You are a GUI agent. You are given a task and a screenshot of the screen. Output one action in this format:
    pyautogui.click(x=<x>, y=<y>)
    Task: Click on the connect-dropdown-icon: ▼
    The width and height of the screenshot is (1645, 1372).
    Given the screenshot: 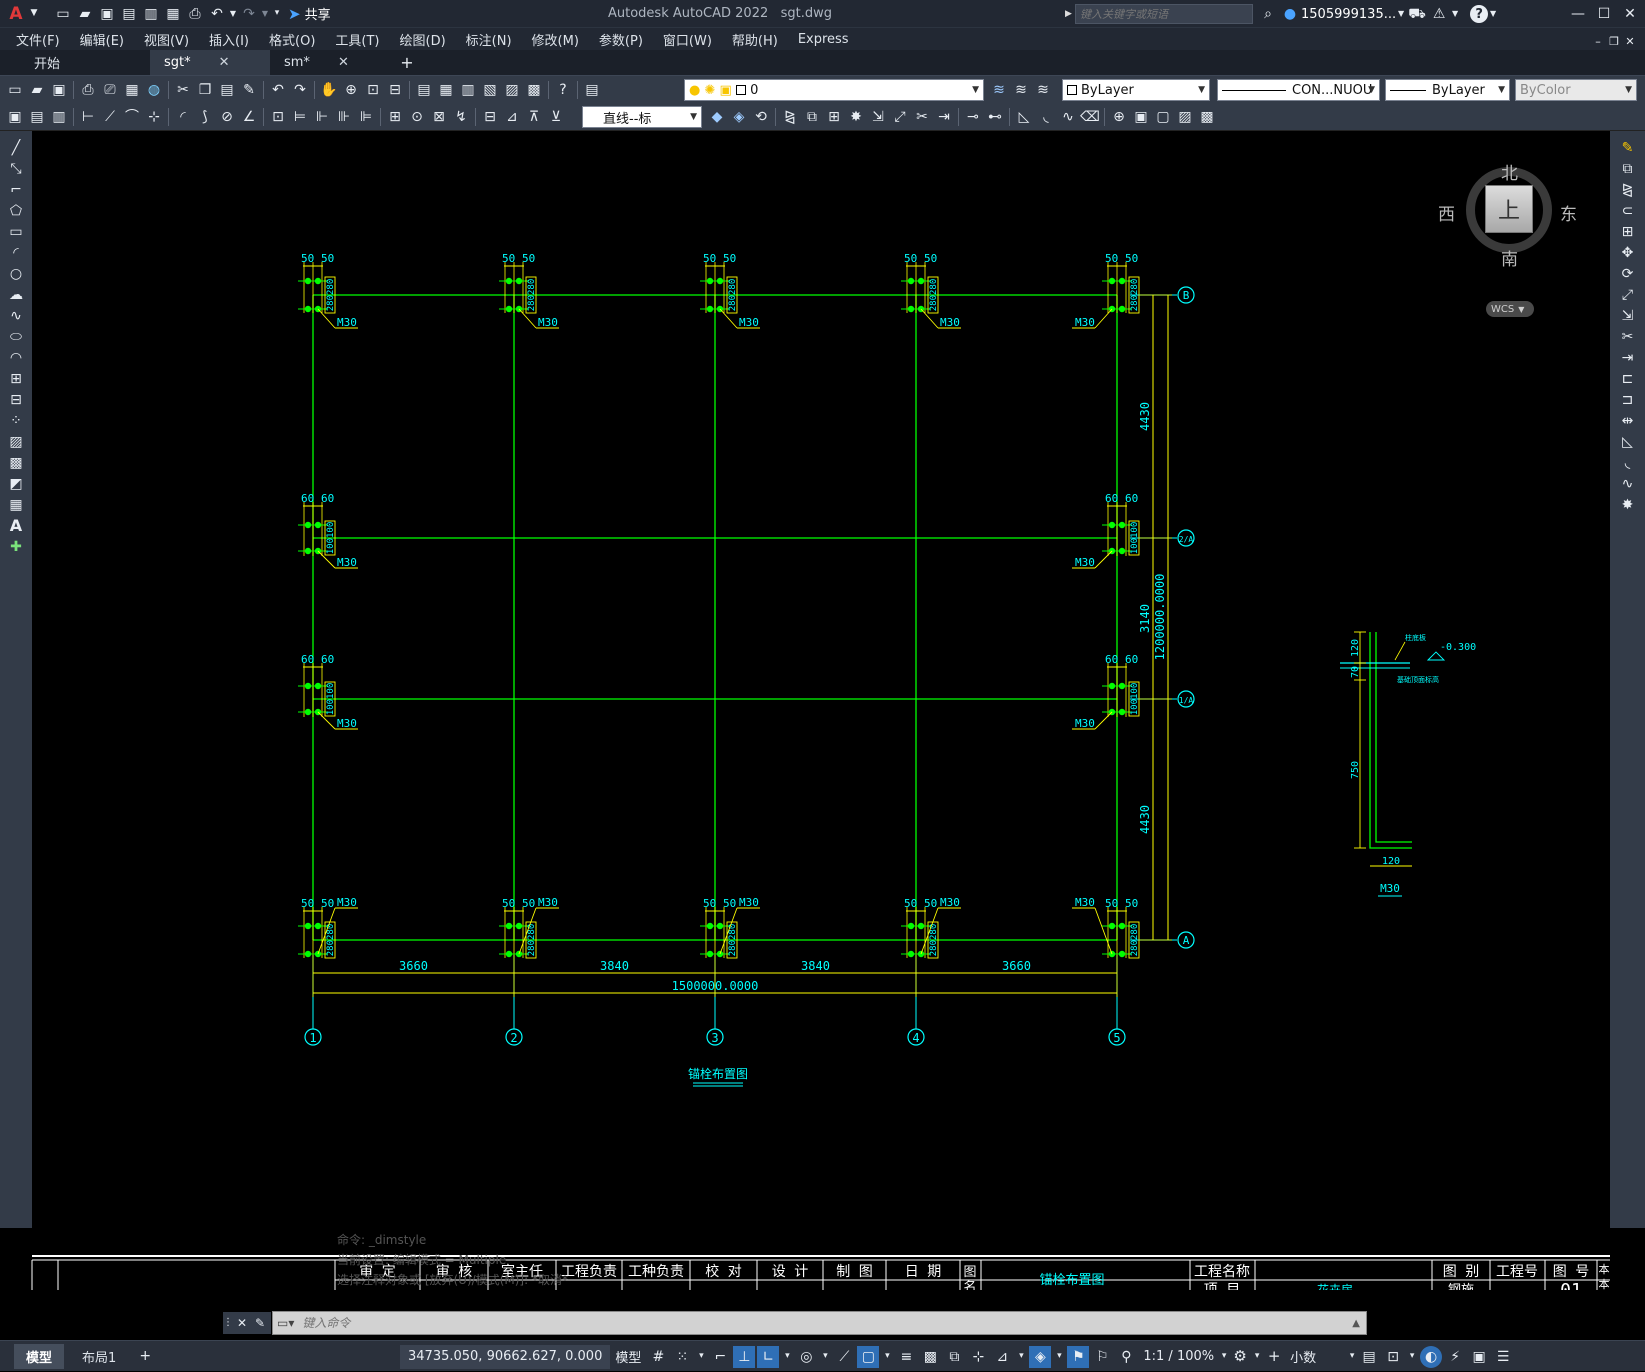 What is the action you would take?
    pyautogui.click(x=1455, y=14)
    